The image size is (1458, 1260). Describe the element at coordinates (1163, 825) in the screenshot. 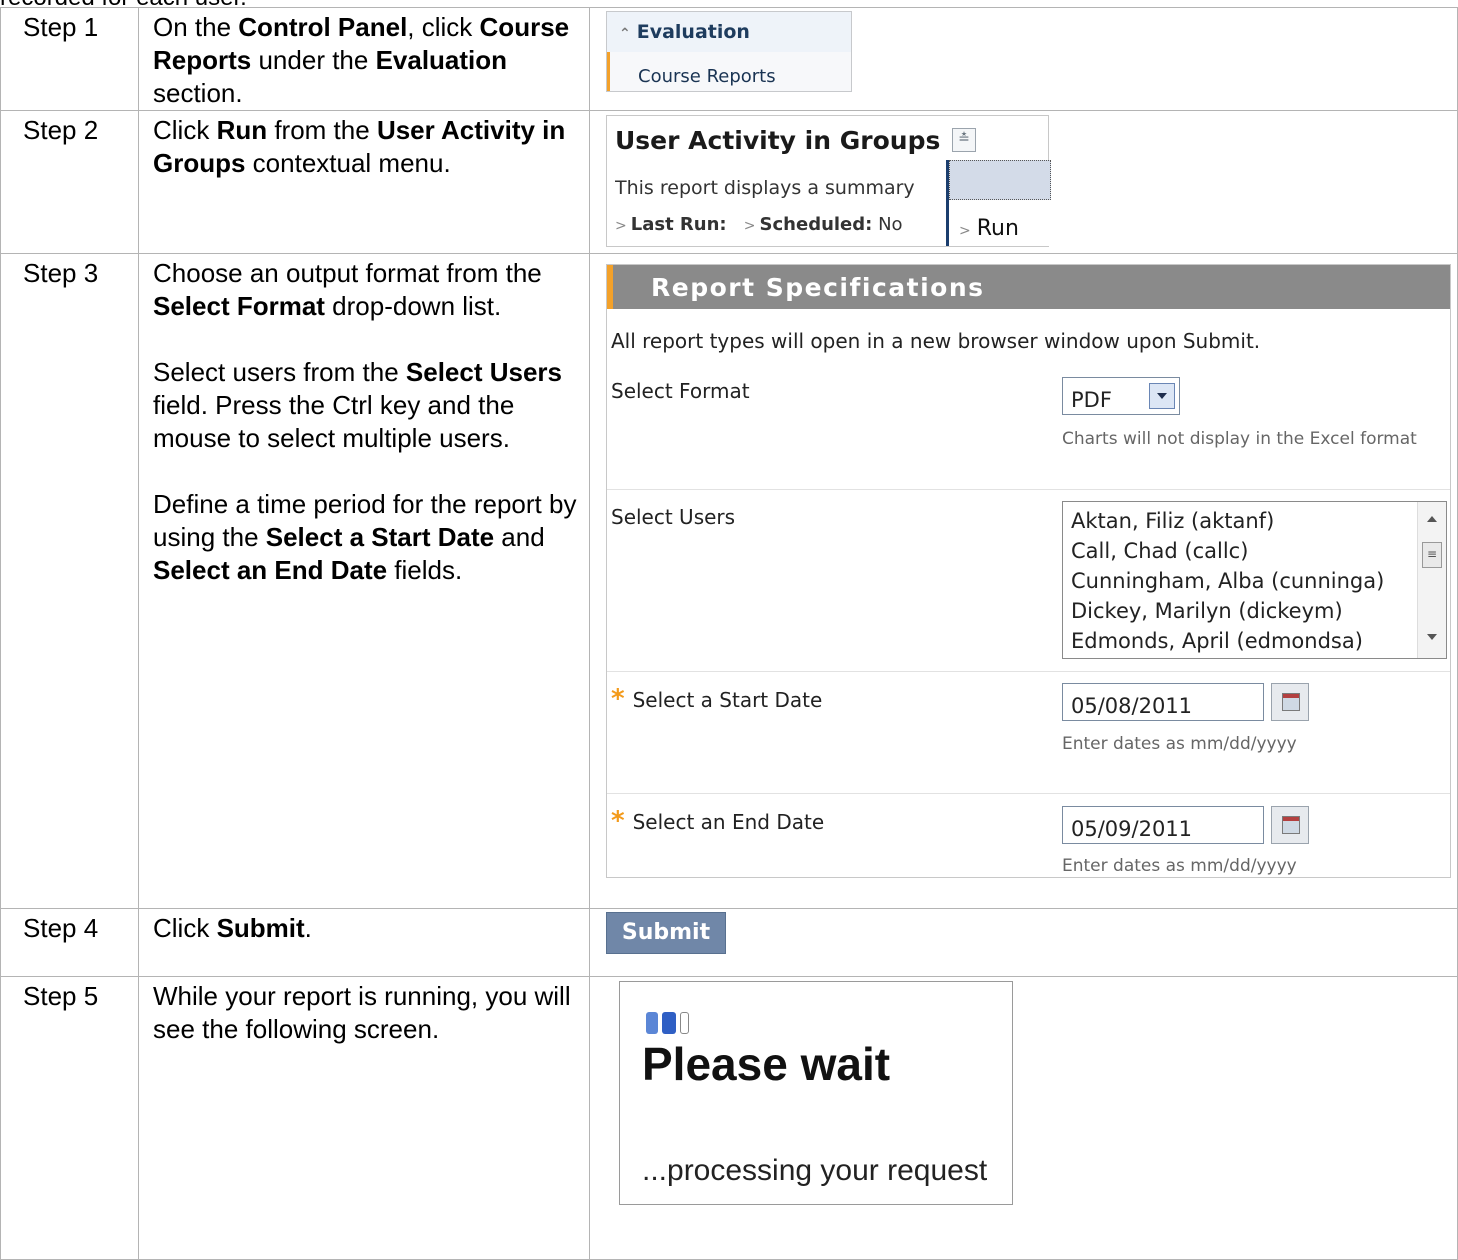

I see `end-date-input: 05/09/2011` at that location.